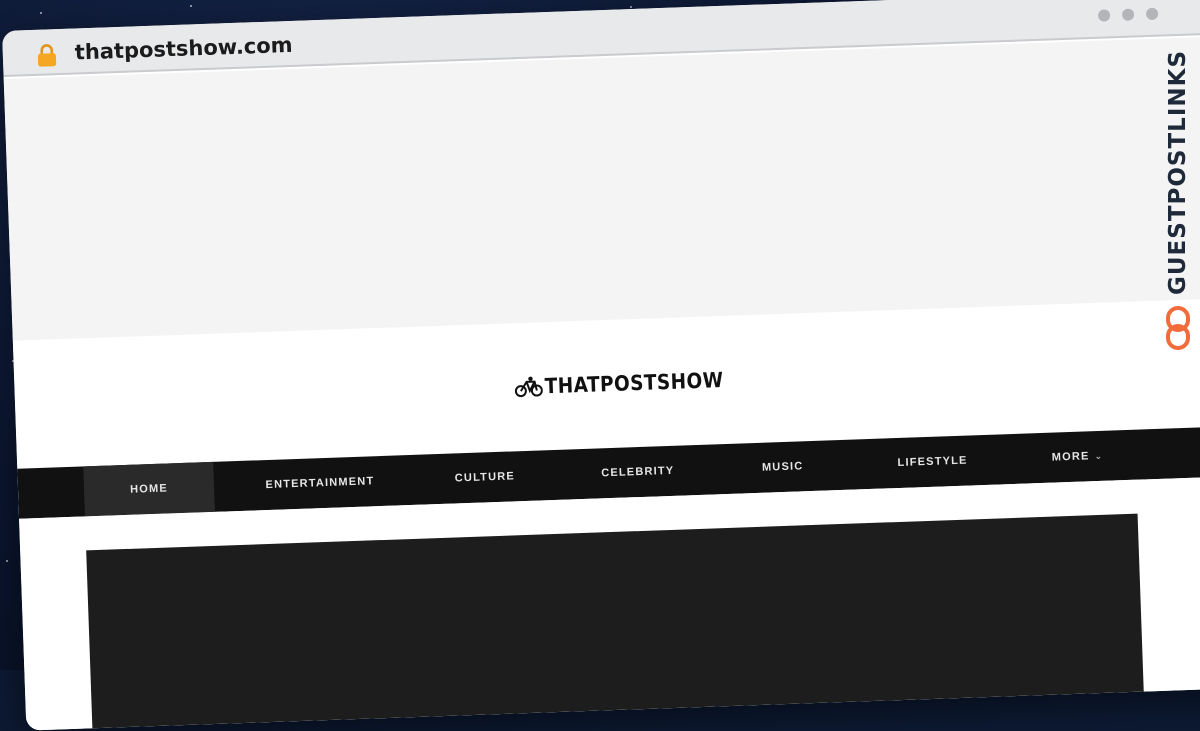  Describe the element at coordinates (1178, 328) in the screenshot. I see `chain-link-icon` at that location.